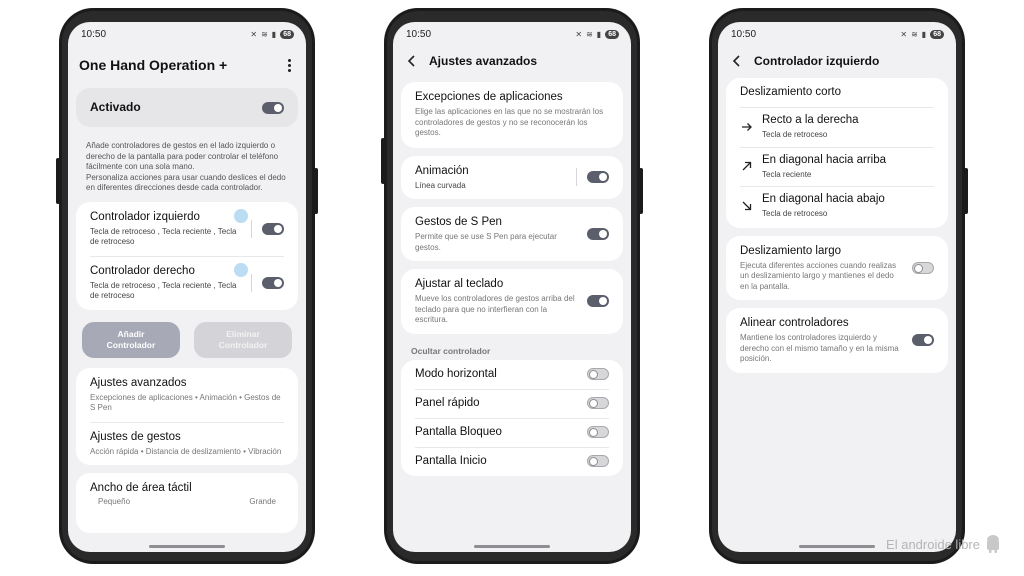 The width and height of the screenshot is (1024, 576). I want to click on swipe-diagonal-up-row: En diagonal hacia arriba Tecla reciente, so click(837, 166).